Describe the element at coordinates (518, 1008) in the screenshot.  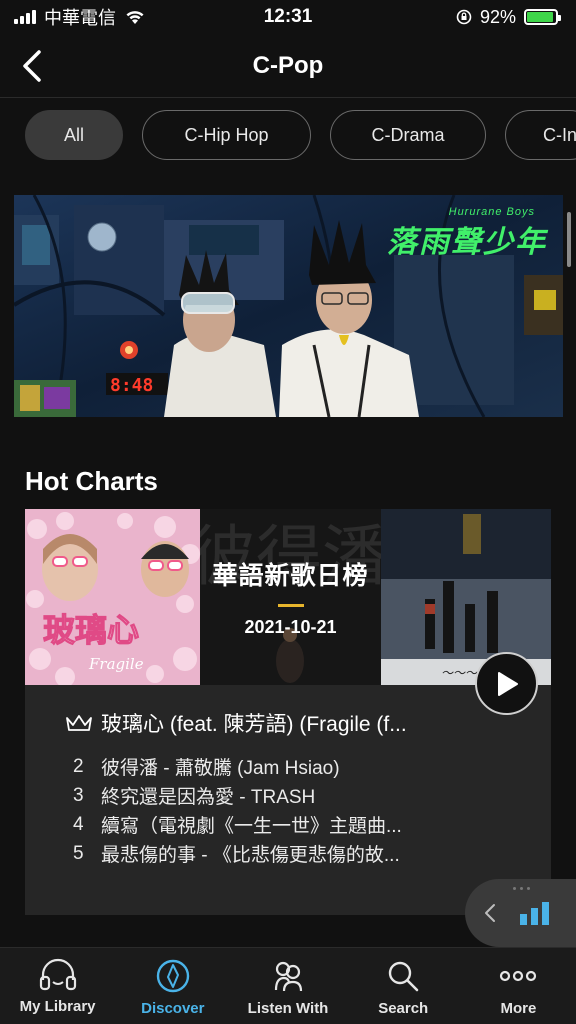
I see `tab-label: More` at that location.